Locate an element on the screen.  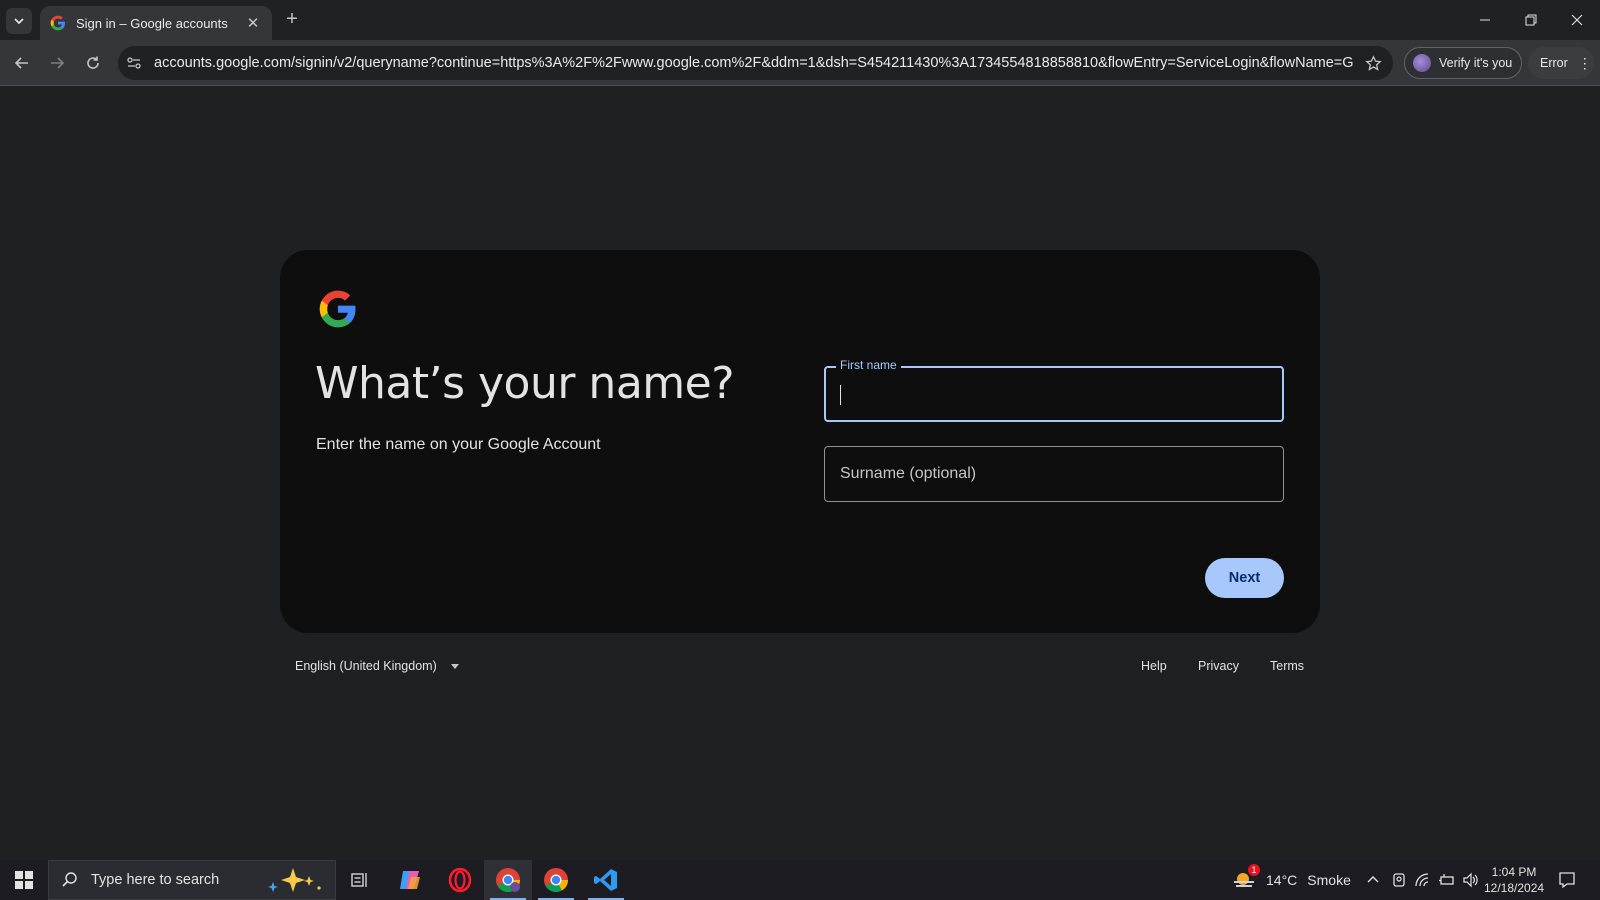
new-tab-button: + is located at coordinates (292, 19).